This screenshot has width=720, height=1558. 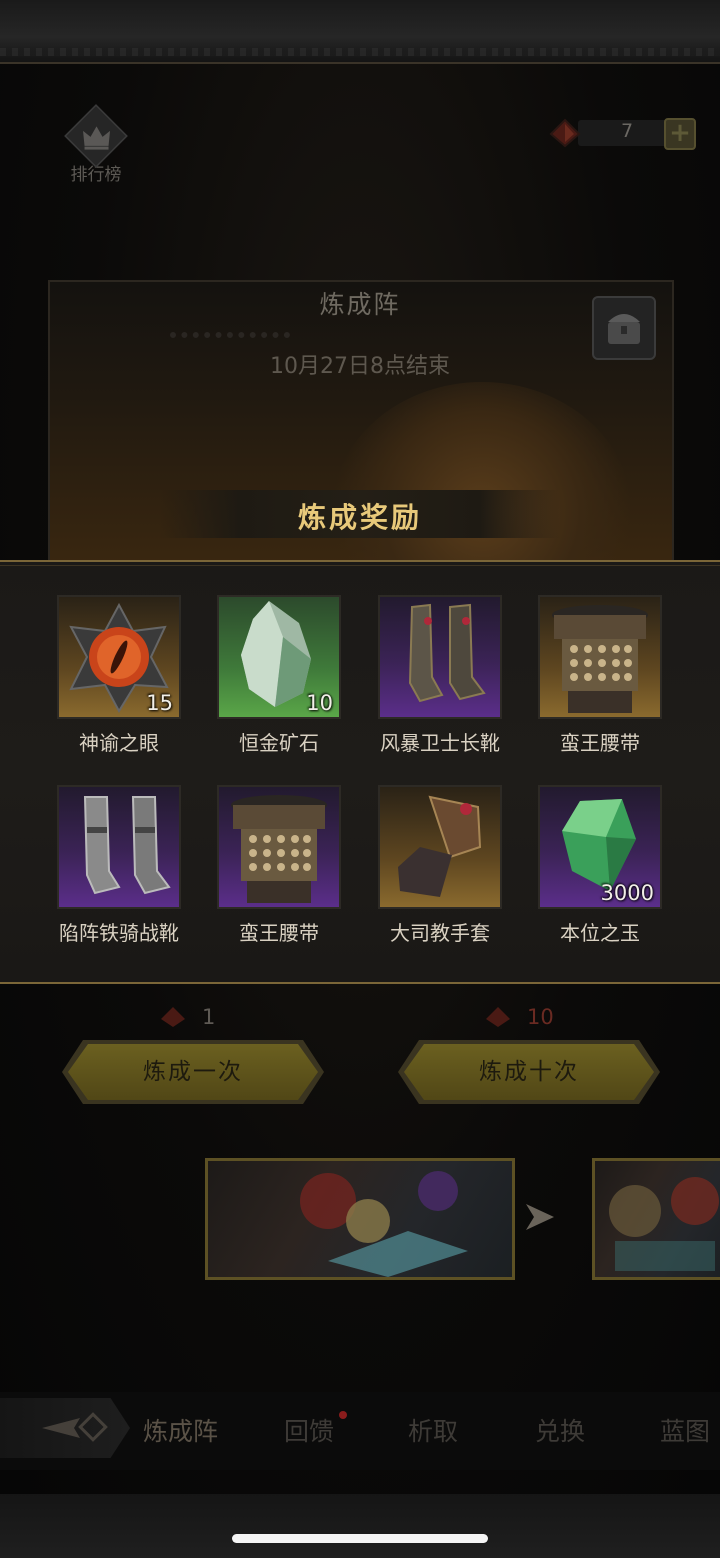 What do you see at coordinates (119, 743) in the screenshot?
I see `item-name: 神谕之眼` at bounding box center [119, 743].